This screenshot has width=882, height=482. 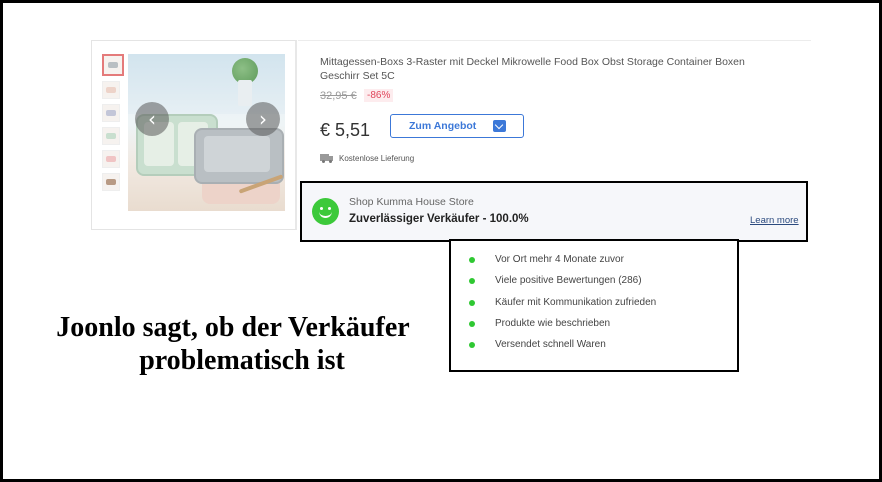 What do you see at coordinates (411, 202) in the screenshot?
I see `shop-name: Shop Kumma House Store` at bounding box center [411, 202].